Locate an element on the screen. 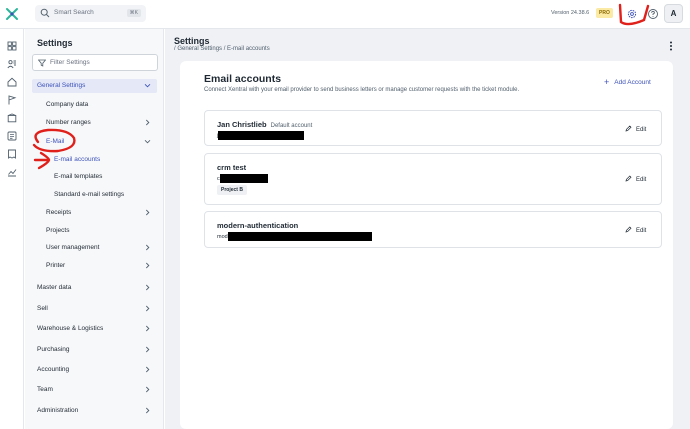 The height and width of the screenshot is (429, 690). nav-purchasing: Purchasing is located at coordinates (94, 350).